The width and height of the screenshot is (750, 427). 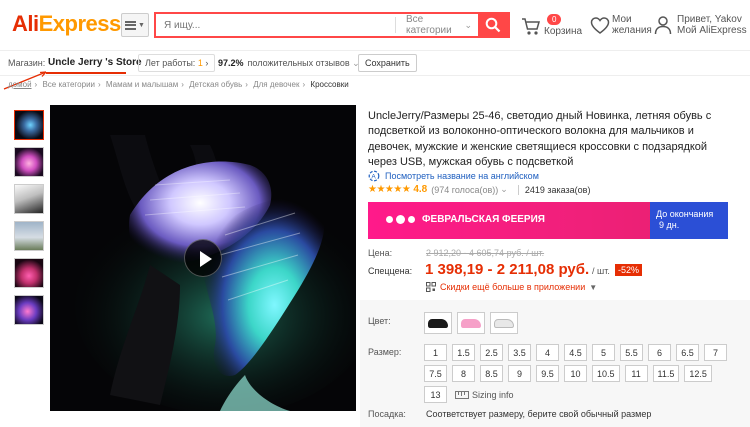 What do you see at coordinates (400, 219) in the screenshot?
I see `promo-logo-icon` at bounding box center [400, 219].